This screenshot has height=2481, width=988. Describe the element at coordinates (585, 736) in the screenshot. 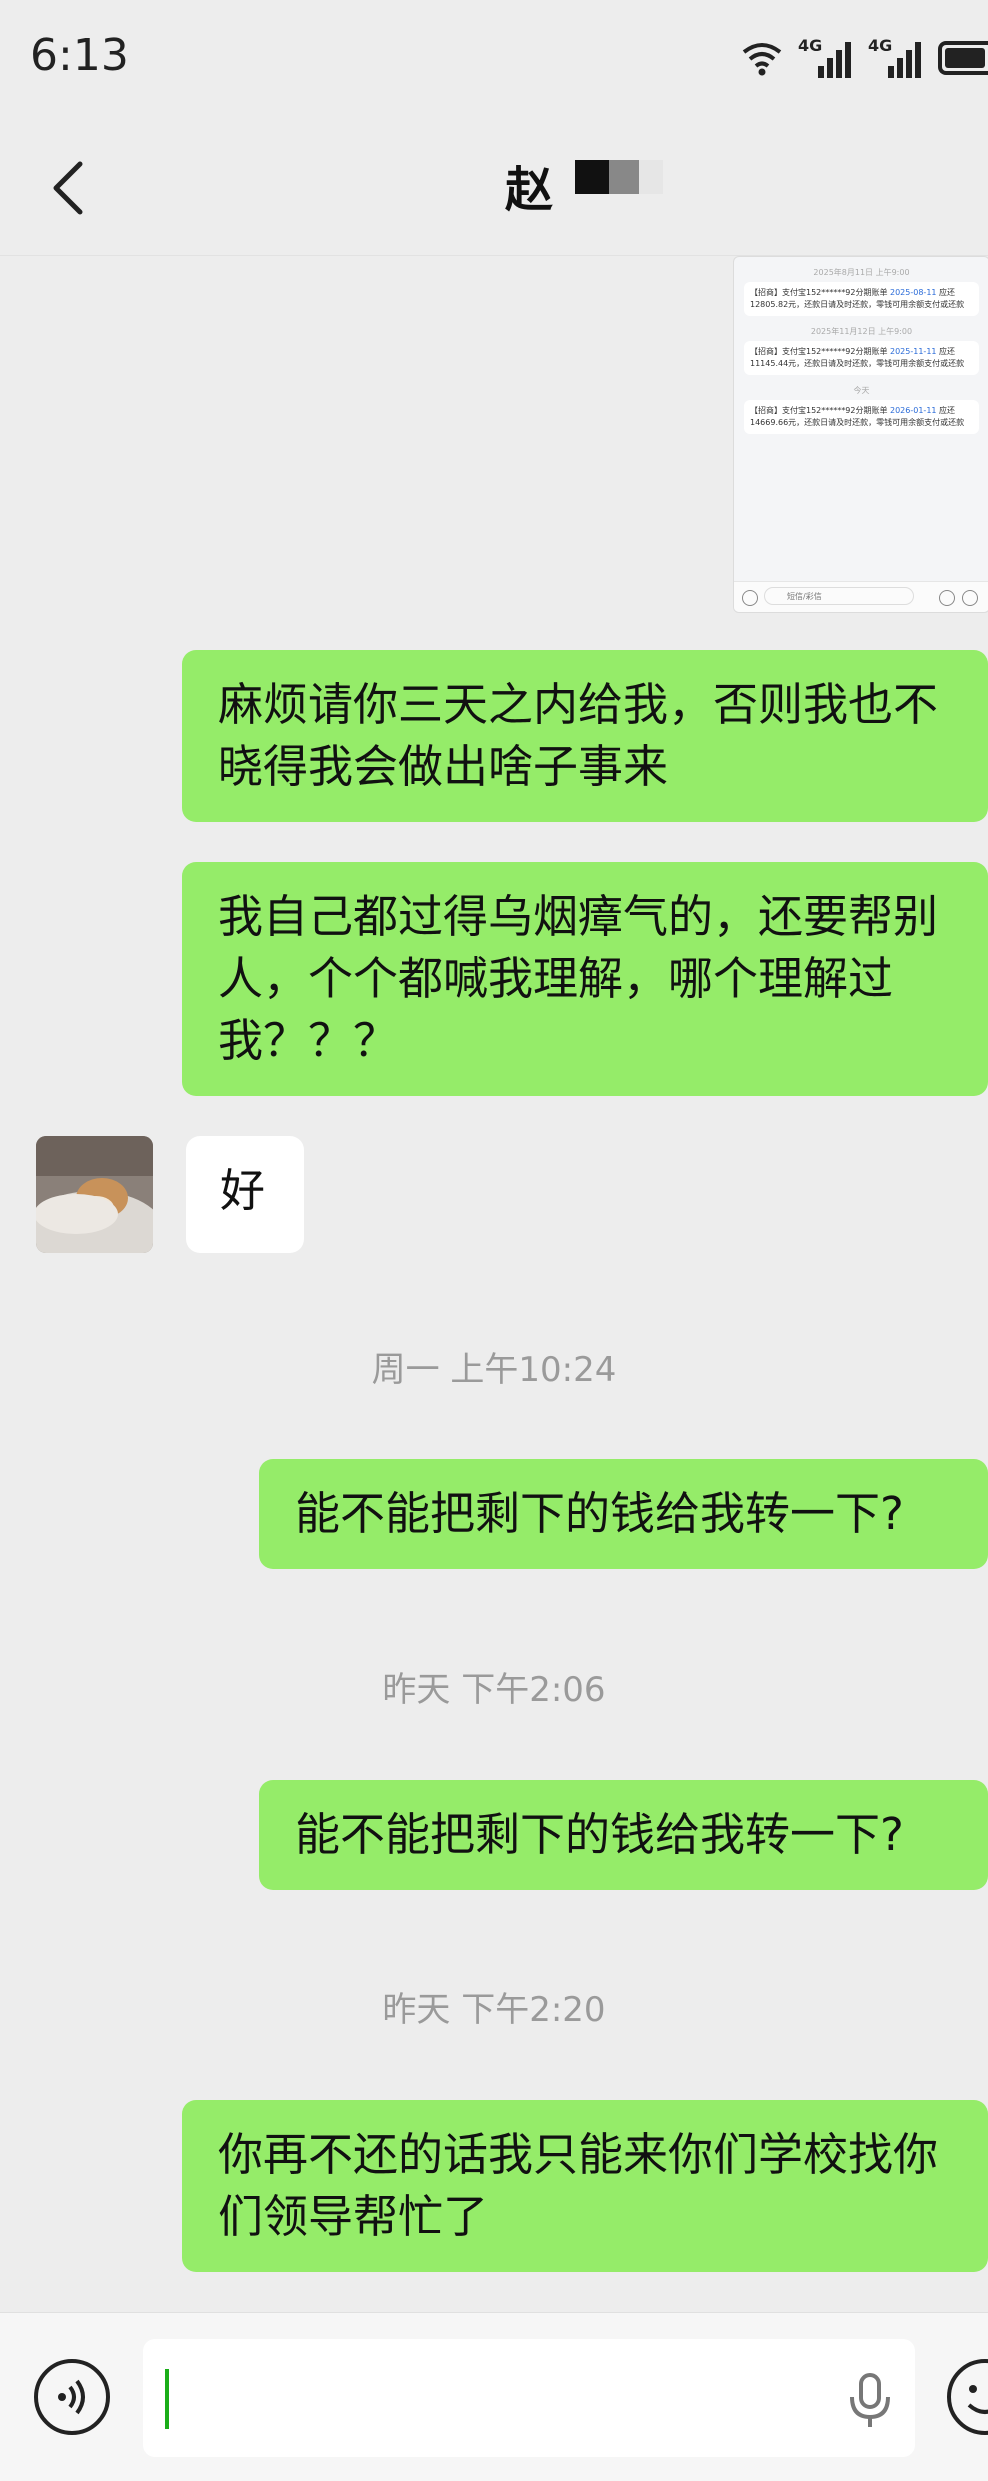

I see `outgoing-message: 麻烦请你三天之内给我，否则我也不晓得我会做出啥子事来` at that location.